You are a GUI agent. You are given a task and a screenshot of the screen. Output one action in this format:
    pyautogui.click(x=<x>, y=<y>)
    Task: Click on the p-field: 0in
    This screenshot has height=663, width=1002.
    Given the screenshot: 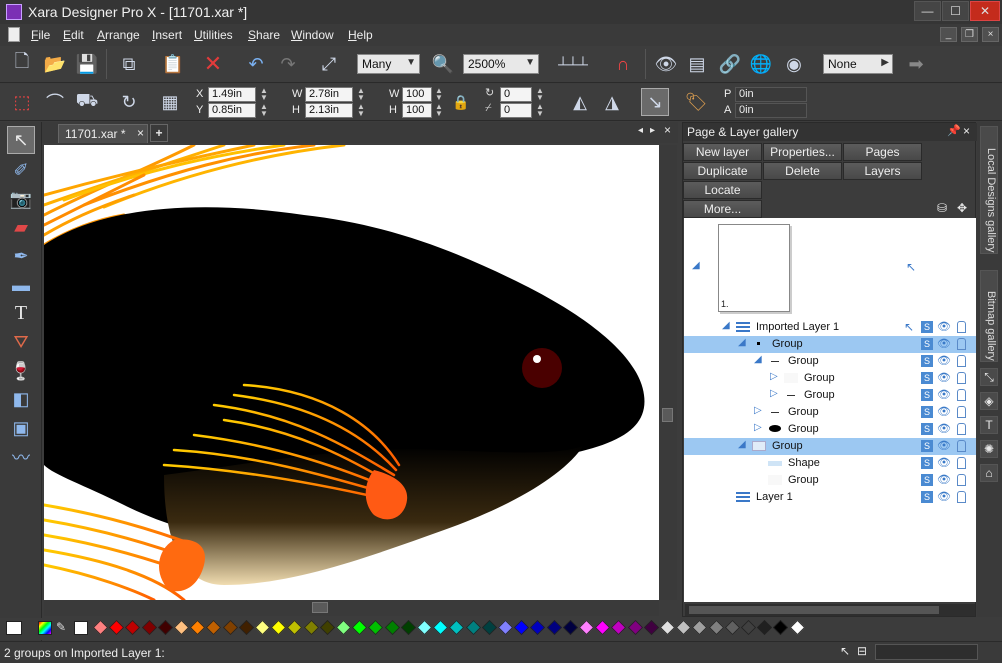 What is the action you would take?
    pyautogui.click(x=771, y=94)
    